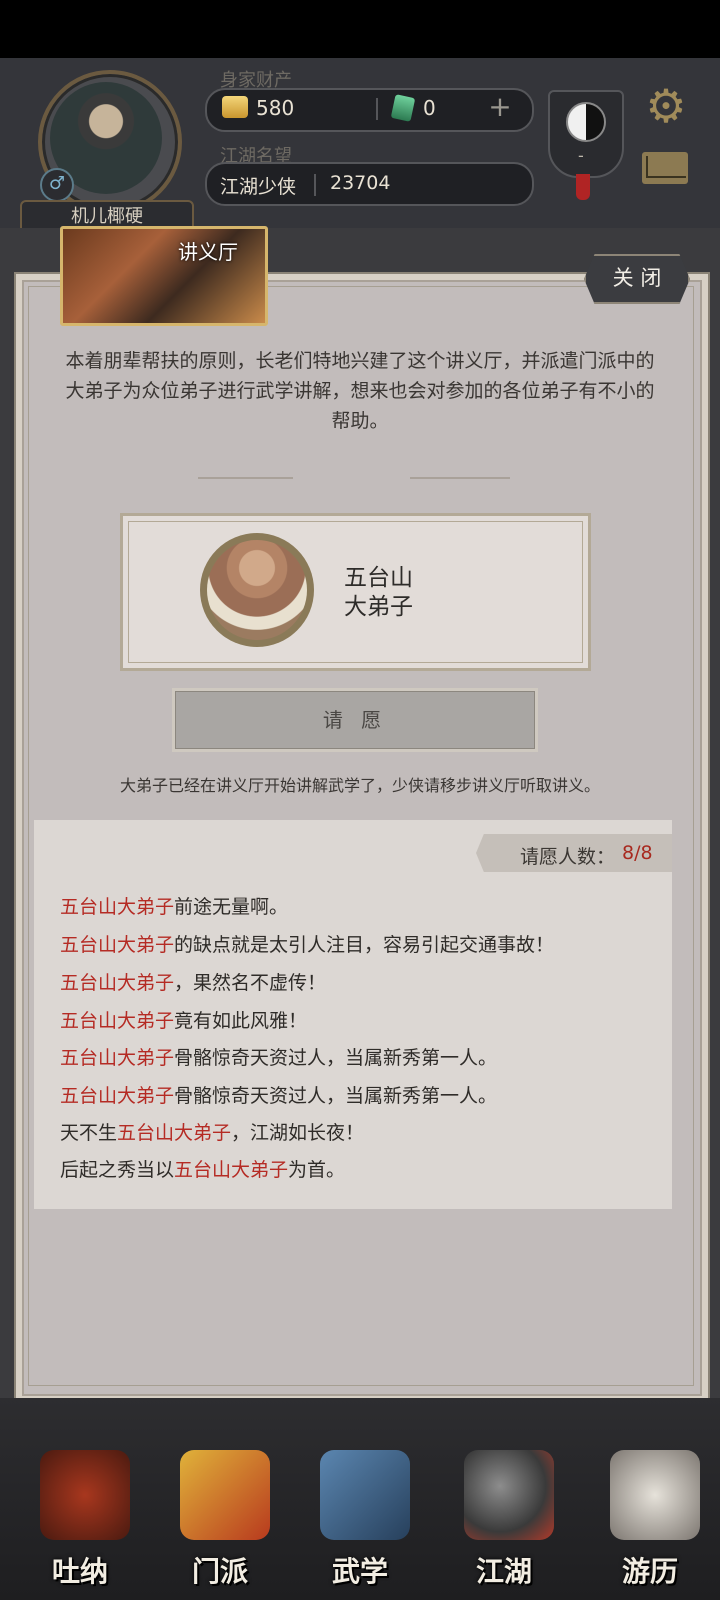 This screenshot has width=720, height=1600. Describe the element at coordinates (258, 187) in the screenshot. I see `fame-title: 江湖少侠` at that location.